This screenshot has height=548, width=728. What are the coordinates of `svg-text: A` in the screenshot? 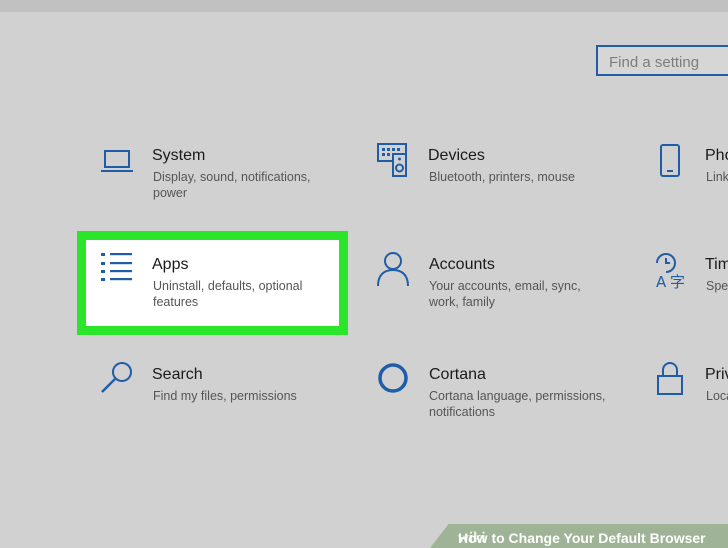 It's located at (661, 282).